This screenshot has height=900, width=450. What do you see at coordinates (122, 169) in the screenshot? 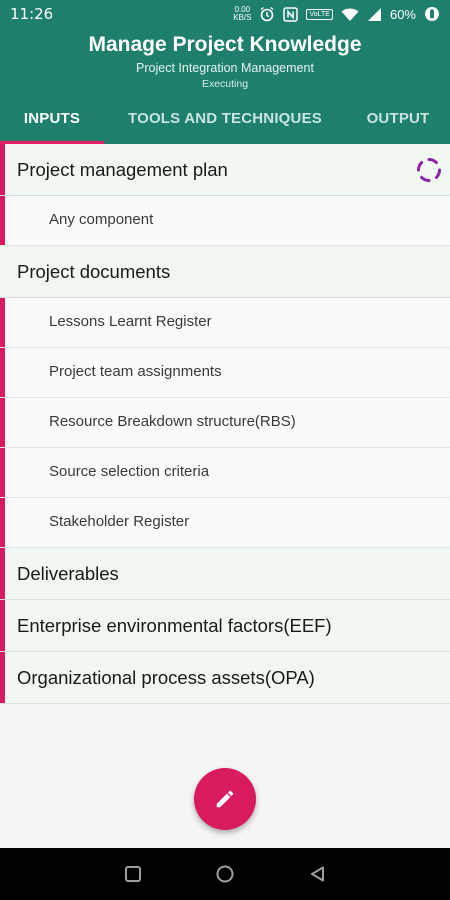
I see `group-label: Project management plan` at bounding box center [122, 169].